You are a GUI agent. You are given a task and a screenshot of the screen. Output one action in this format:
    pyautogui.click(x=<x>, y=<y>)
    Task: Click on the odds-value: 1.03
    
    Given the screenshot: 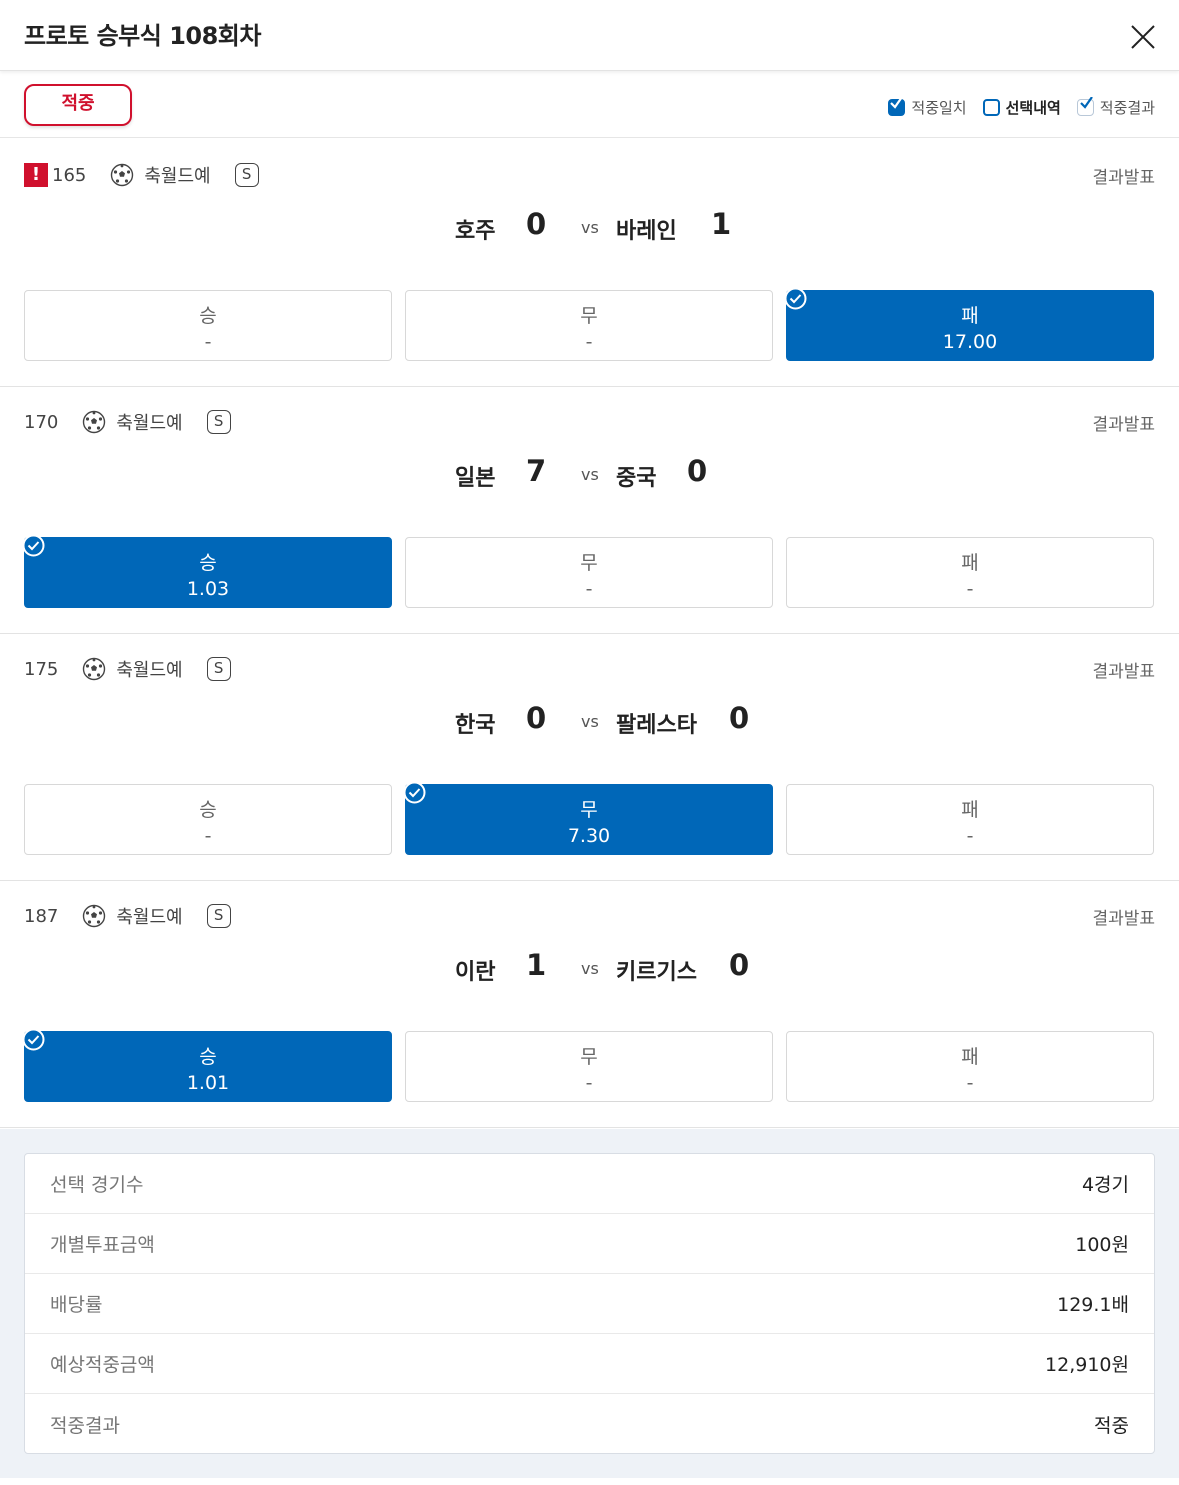 What is the action you would take?
    pyautogui.click(x=208, y=589)
    